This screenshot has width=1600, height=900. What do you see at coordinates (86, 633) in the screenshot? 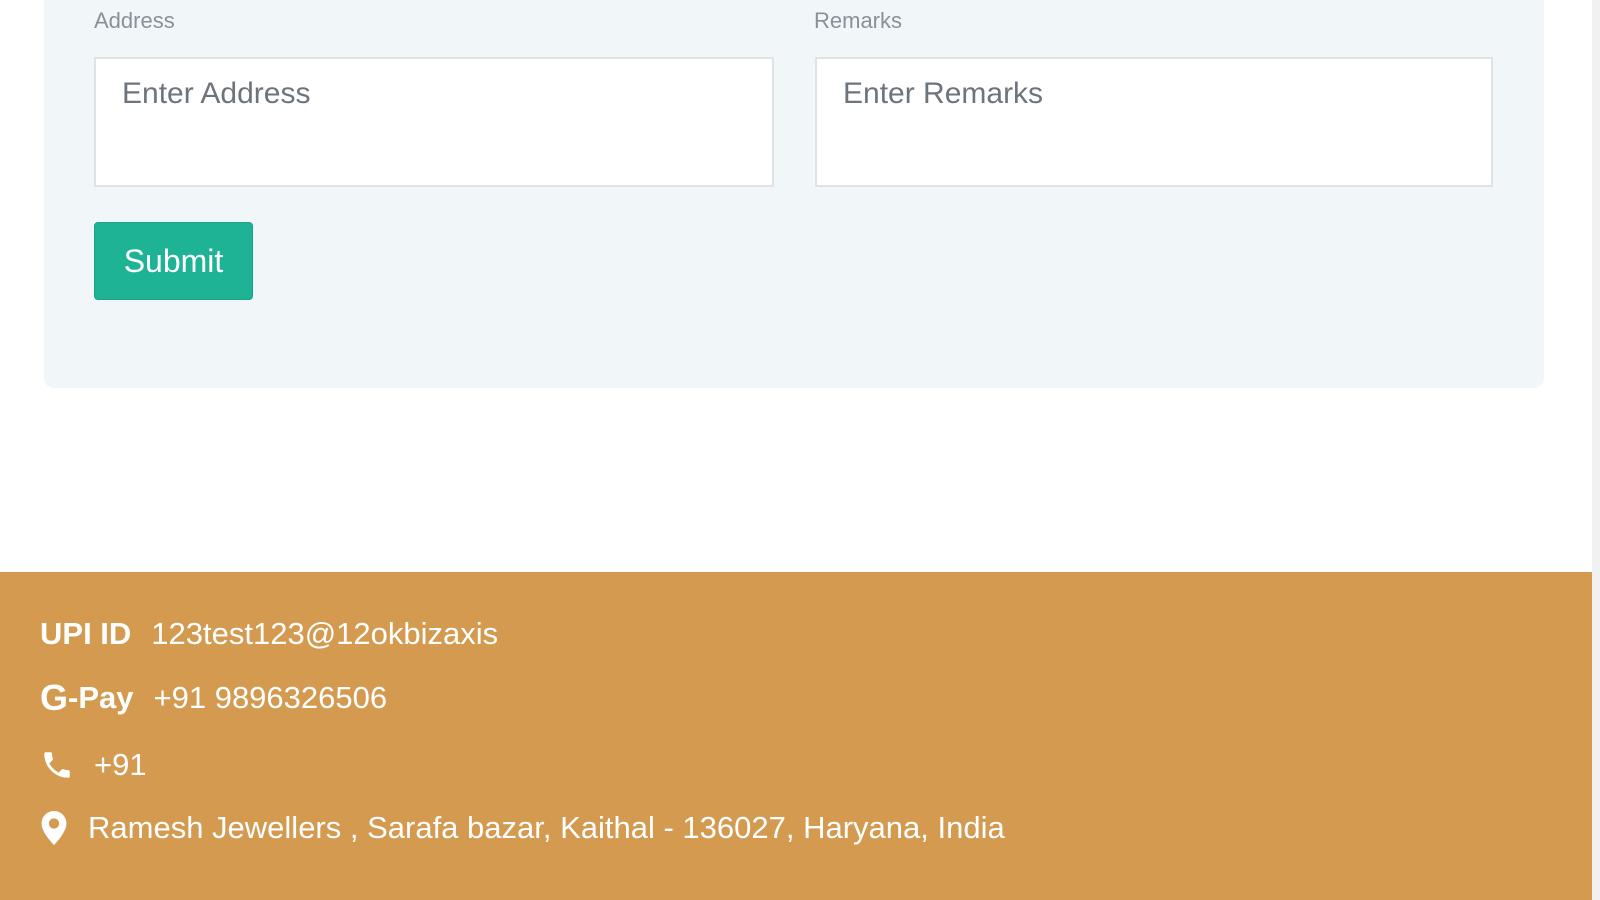
I see `upi-label: UPI ID` at bounding box center [86, 633].